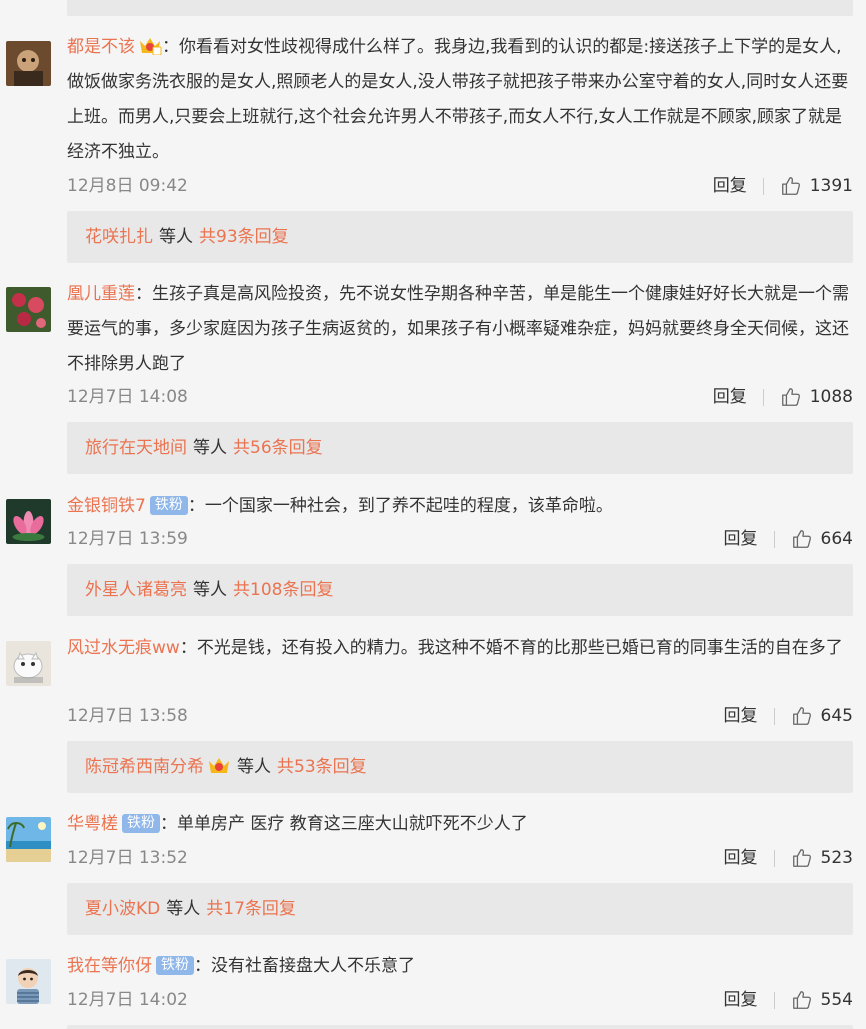  I want to click on username: 华粤槎, so click(92, 824).